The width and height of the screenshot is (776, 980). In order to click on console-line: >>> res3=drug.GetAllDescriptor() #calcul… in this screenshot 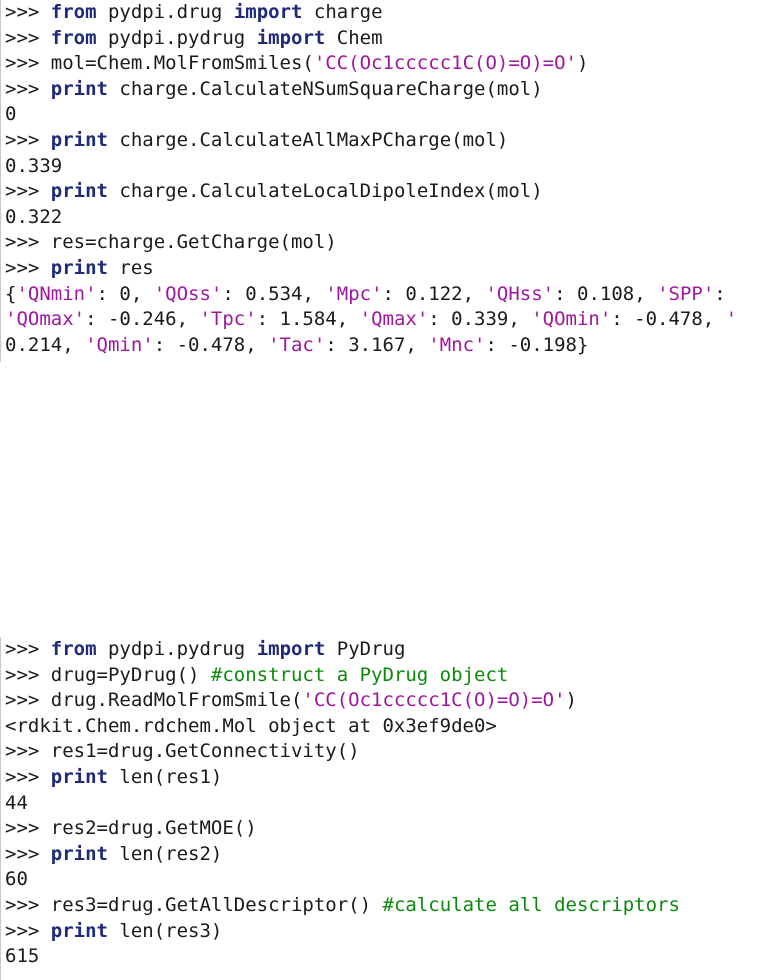, I will do `click(388, 906)`.